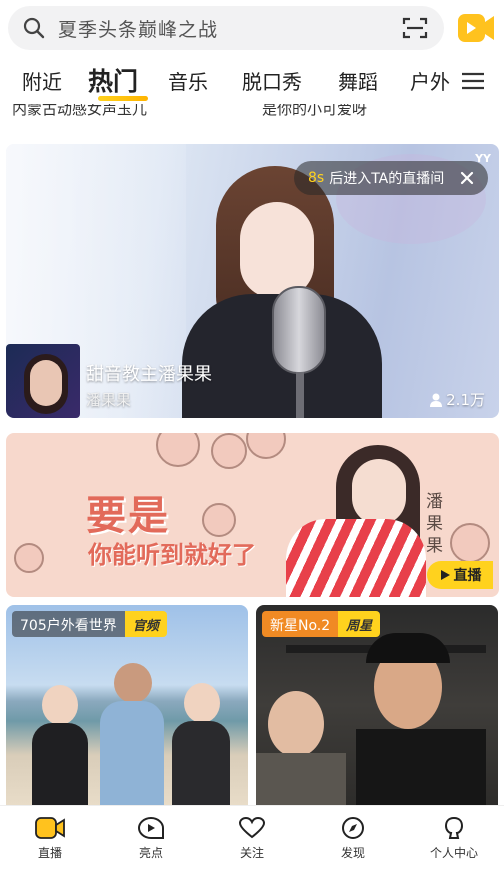  I want to click on live-chip-label: 直播, so click(467, 576).